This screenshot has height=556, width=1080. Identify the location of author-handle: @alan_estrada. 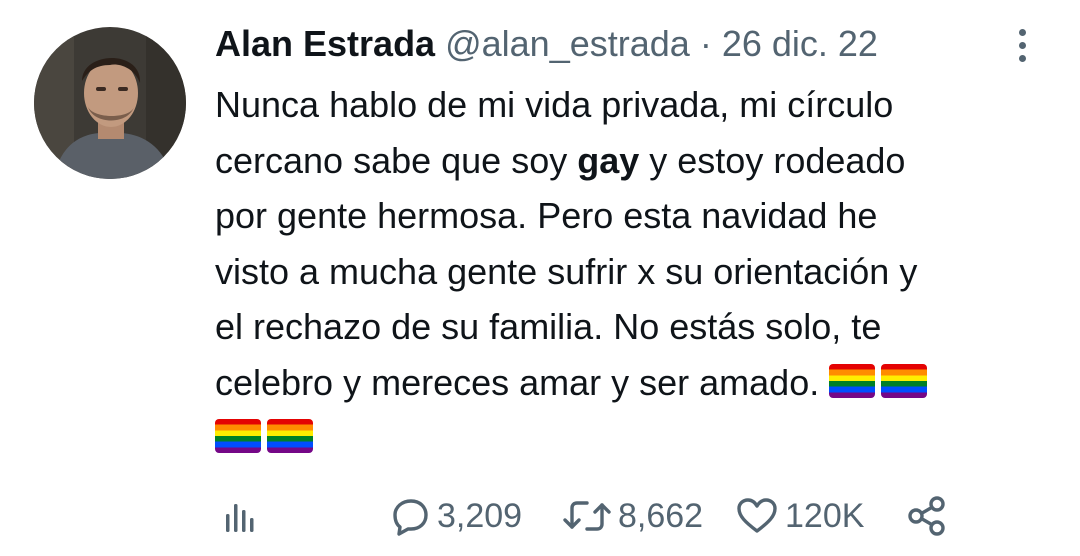
(567, 43).